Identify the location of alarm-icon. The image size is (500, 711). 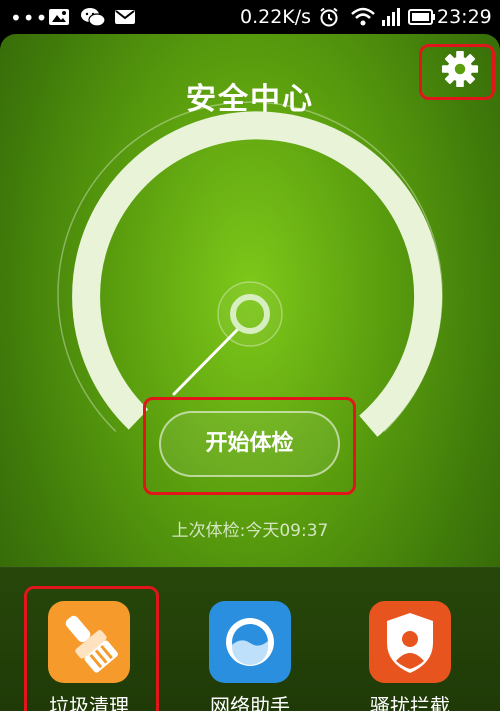
(329, 17).